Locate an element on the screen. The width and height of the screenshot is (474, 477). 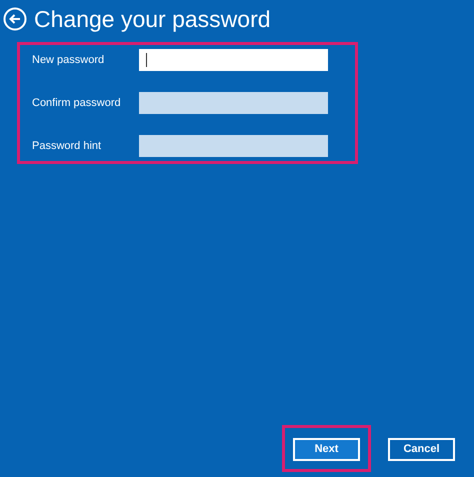
field-label: Confirm password is located at coordinates (77, 103).